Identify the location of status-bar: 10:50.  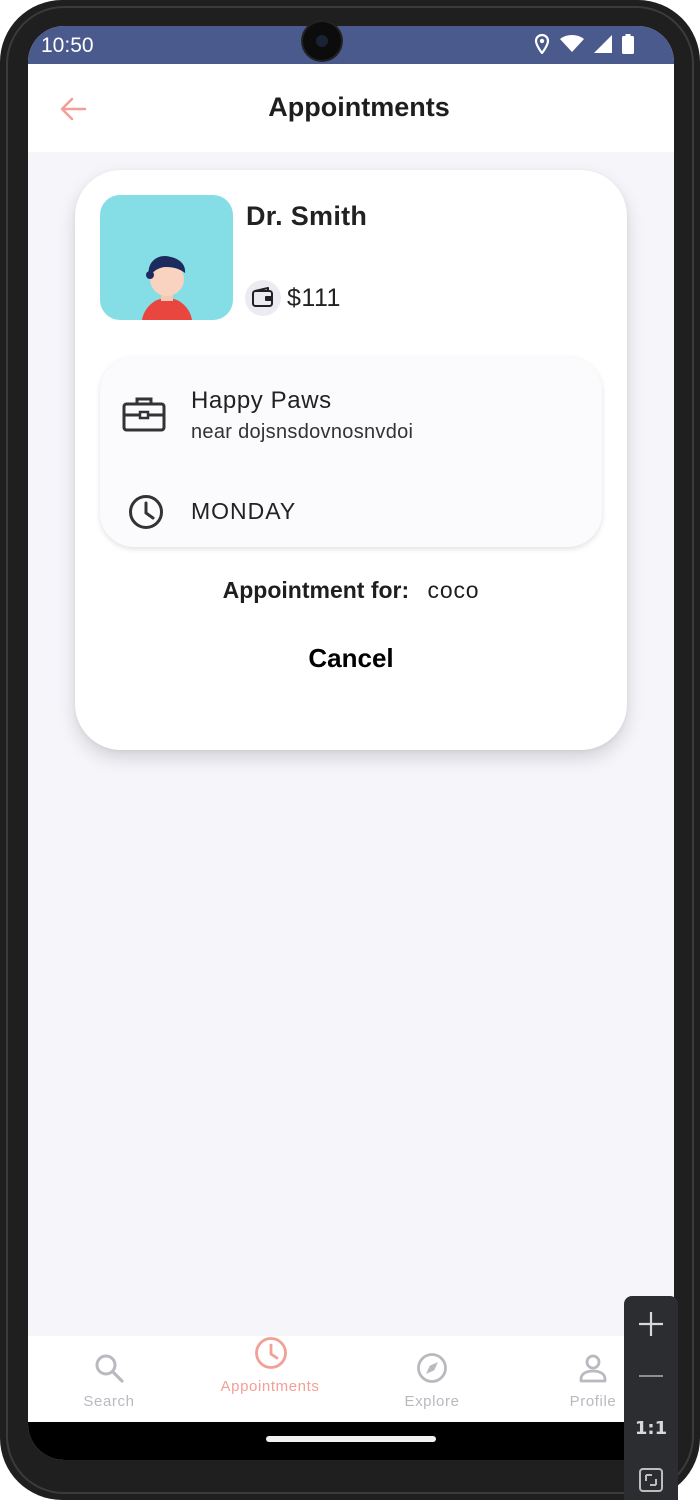
(351, 45).